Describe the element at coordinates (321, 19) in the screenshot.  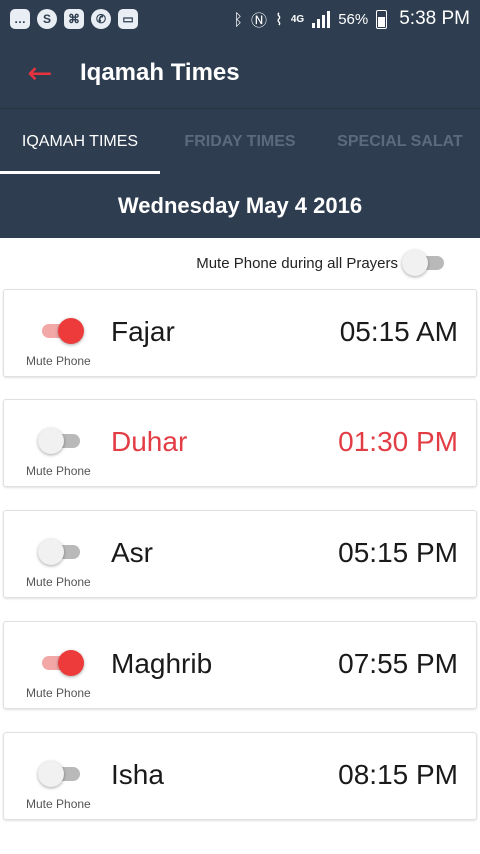
I see `signal-icon` at that location.